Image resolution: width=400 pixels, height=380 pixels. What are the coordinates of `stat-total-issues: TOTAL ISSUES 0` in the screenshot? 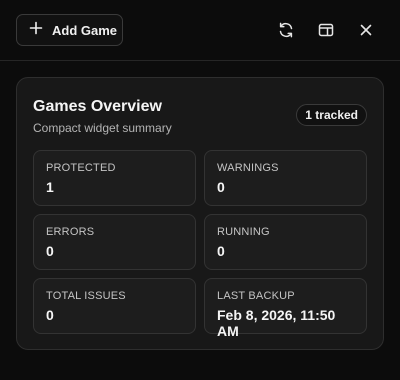 It's located at (114, 306).